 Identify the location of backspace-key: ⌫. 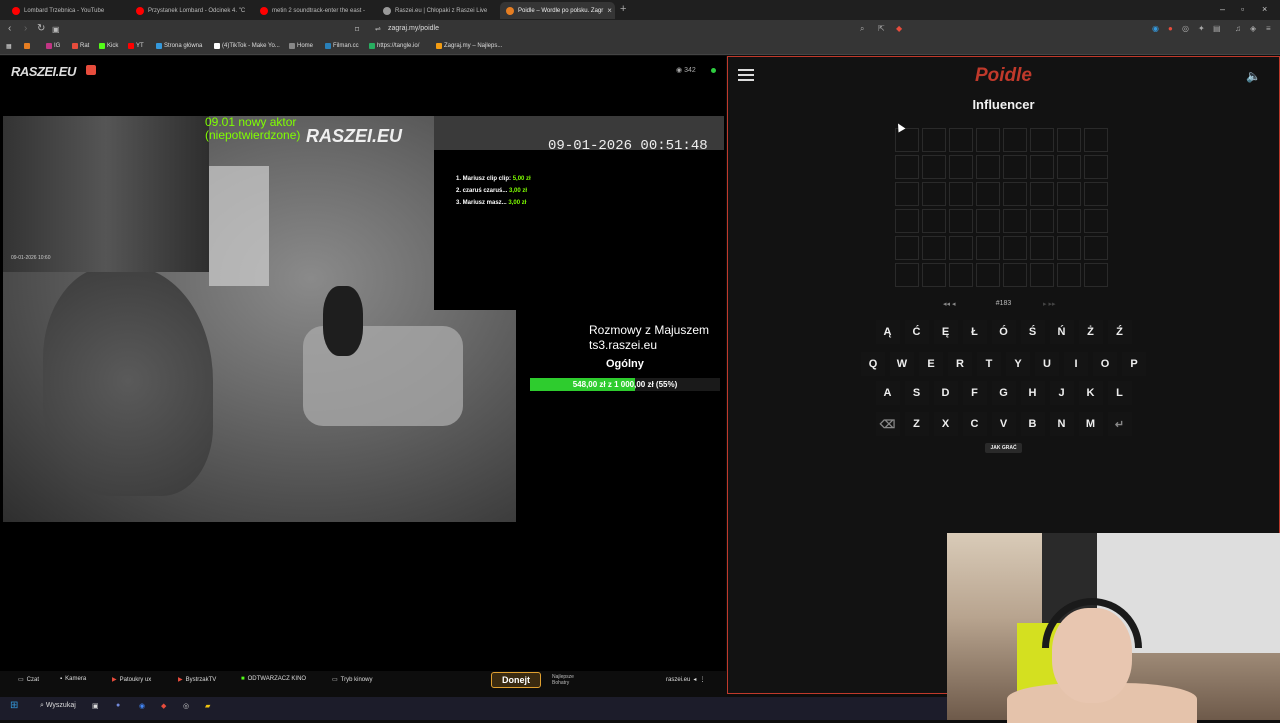
(887, 424).